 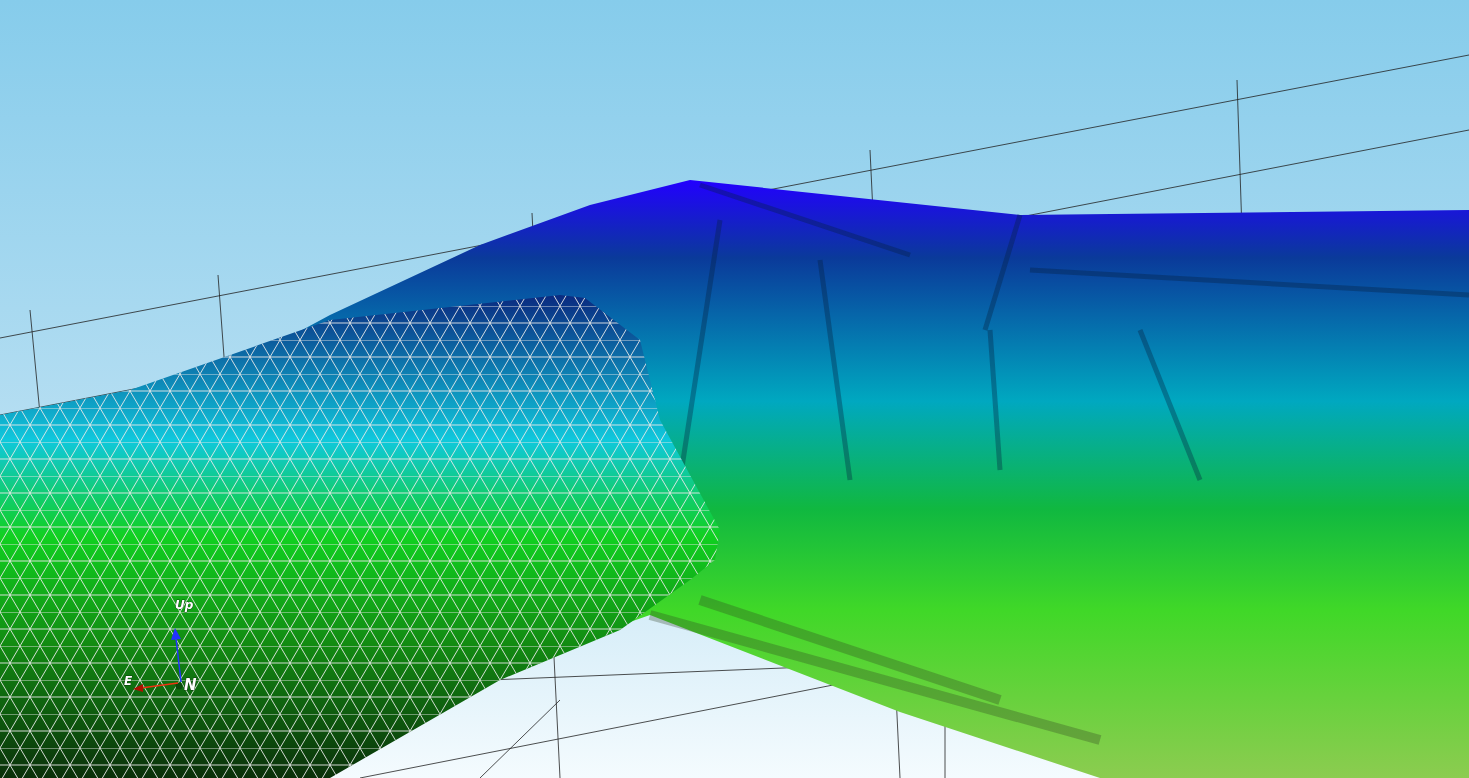 What do you see at coordinates (190, 685) in the screenshot?
I see `axis-label: N` at bounding box center [190, 685].